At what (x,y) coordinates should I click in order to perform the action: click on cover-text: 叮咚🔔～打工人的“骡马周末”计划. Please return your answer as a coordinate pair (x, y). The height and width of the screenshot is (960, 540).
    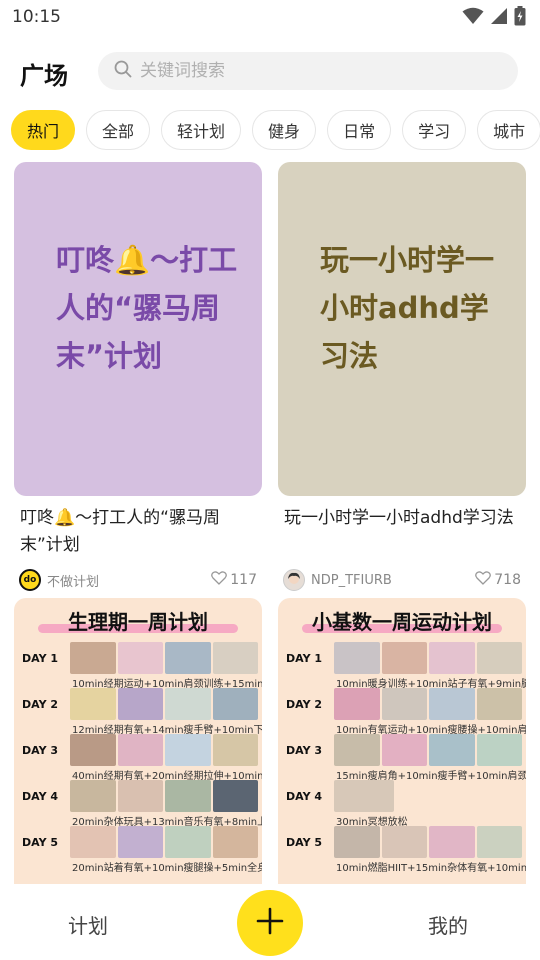
    Looking at the image, I should click on (147, 308).